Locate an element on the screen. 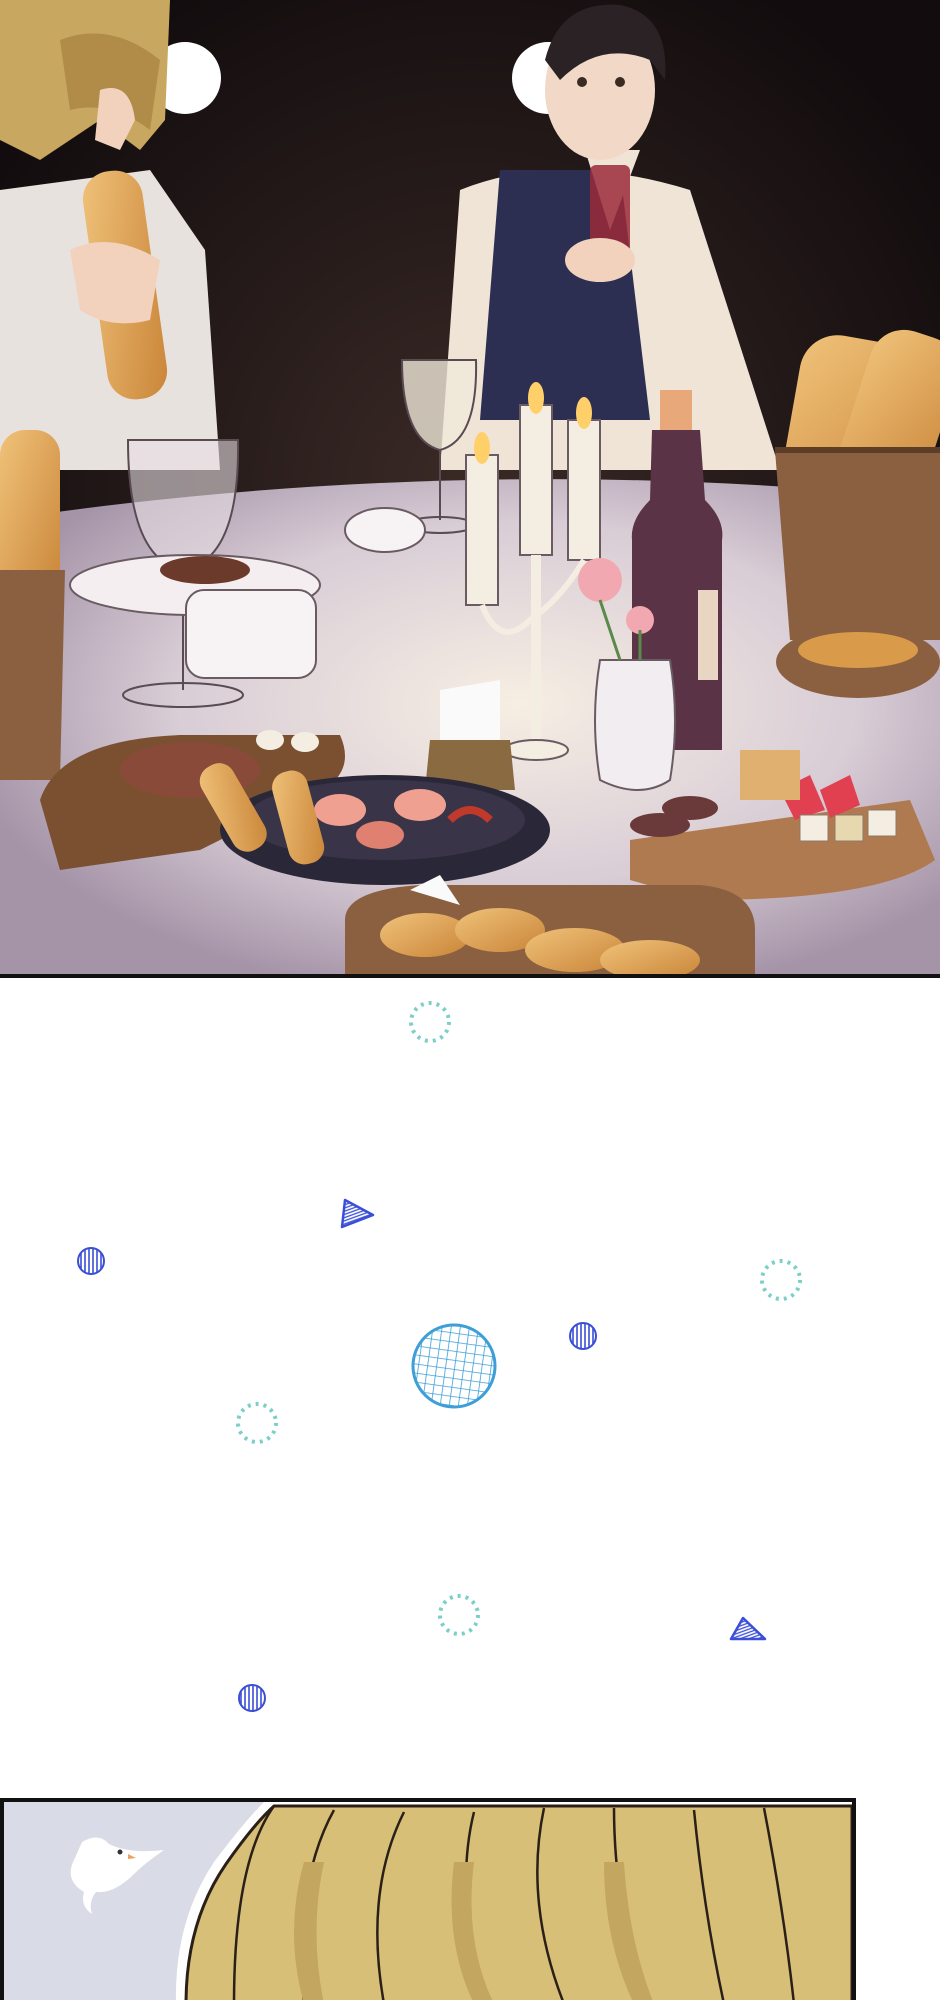 The width and height of the screenshot is (940, 2000). bread-basket-right is located at coordinates (857, 484).